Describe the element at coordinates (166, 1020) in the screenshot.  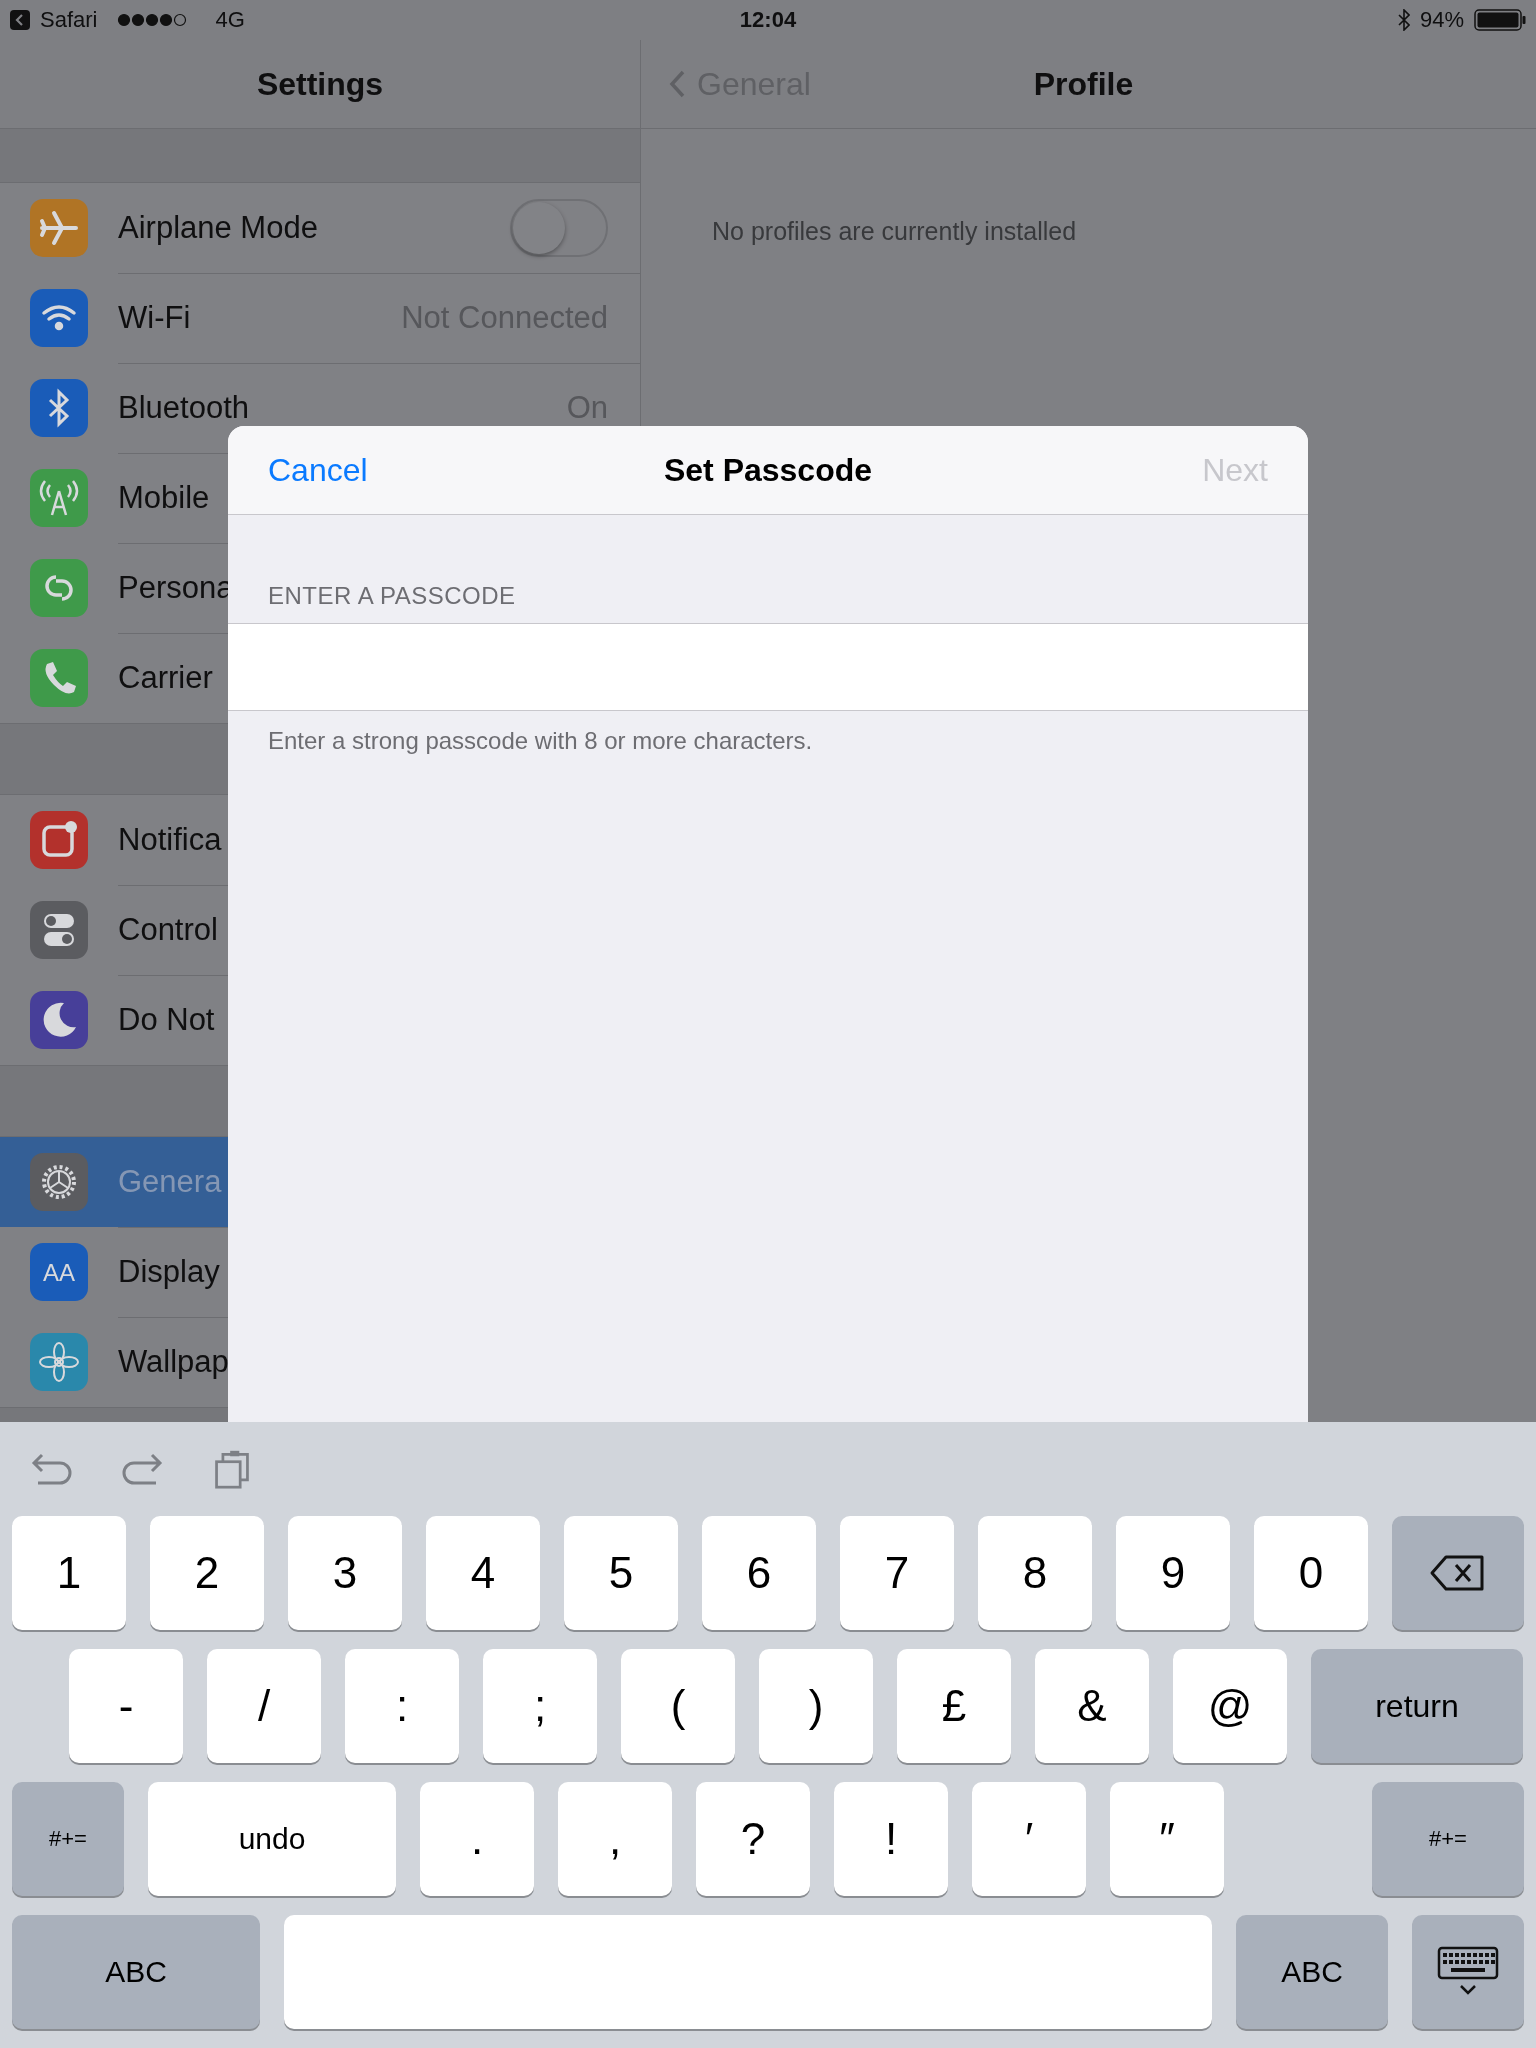
I see `row-label: Do Not` at that location.